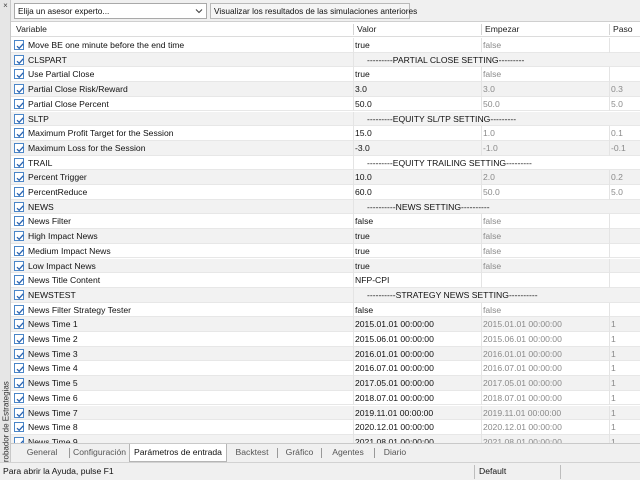 The image size is (640, 480). What do you see at coordinates (625, 148) in the screenshot?
I see `step-cell: -0.1` at bounding box center [625, 148].